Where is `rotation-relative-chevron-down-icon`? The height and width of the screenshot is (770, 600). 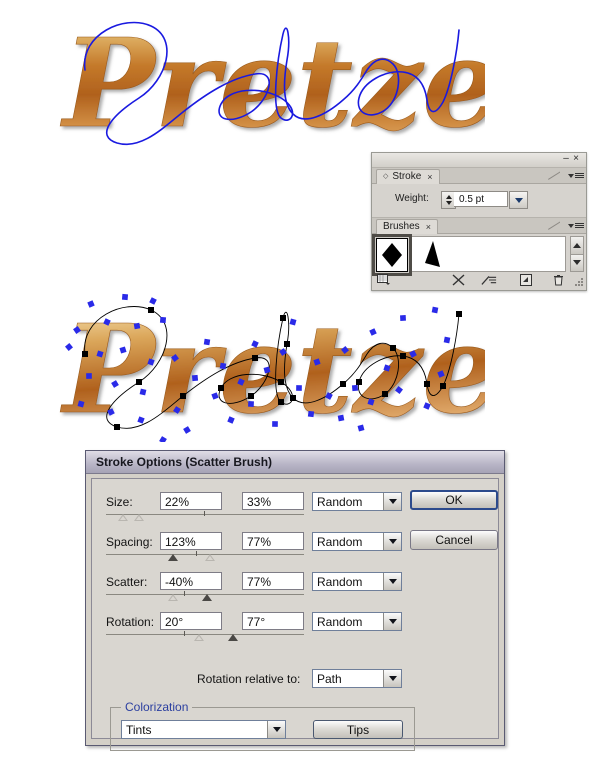
rotation-relative-chevron-down-icon is located at coordinates (392, 678).